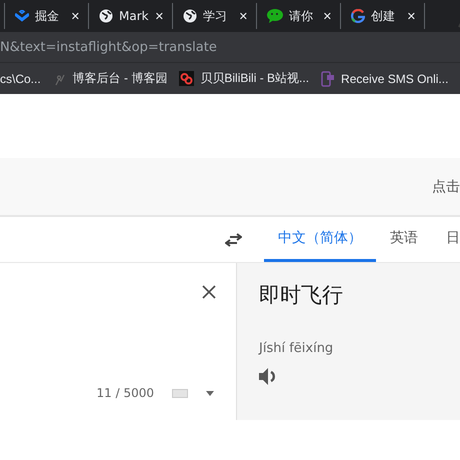  I want to click on browser-tab: 创建 ✕, so click(382, 16).